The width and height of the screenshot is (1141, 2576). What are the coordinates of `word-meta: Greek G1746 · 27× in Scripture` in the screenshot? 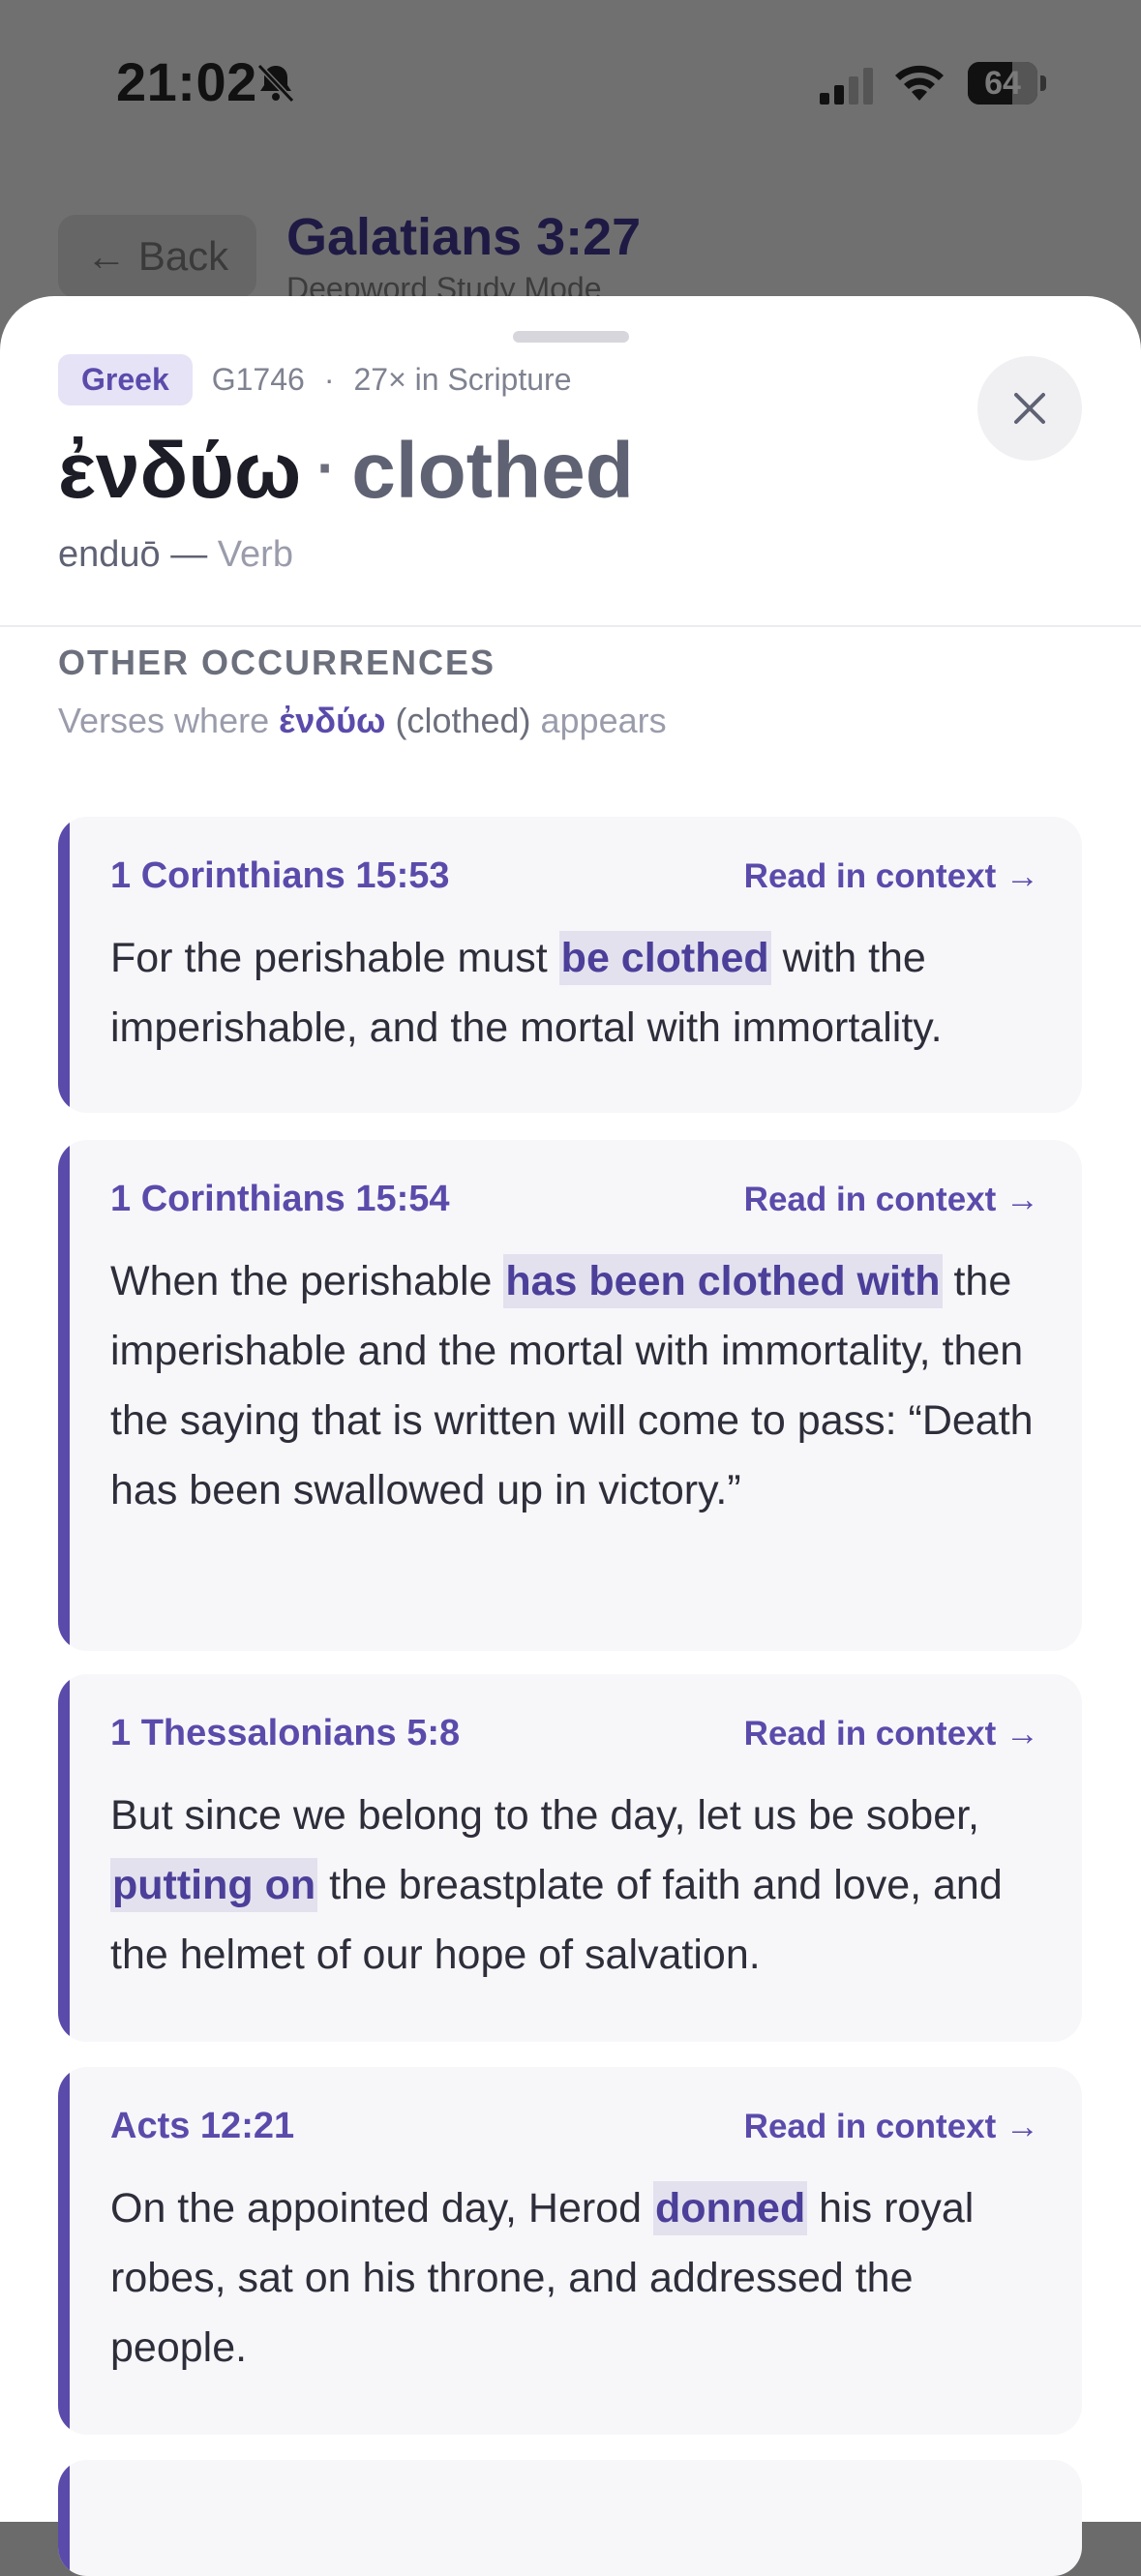 It's located at (315, 379).